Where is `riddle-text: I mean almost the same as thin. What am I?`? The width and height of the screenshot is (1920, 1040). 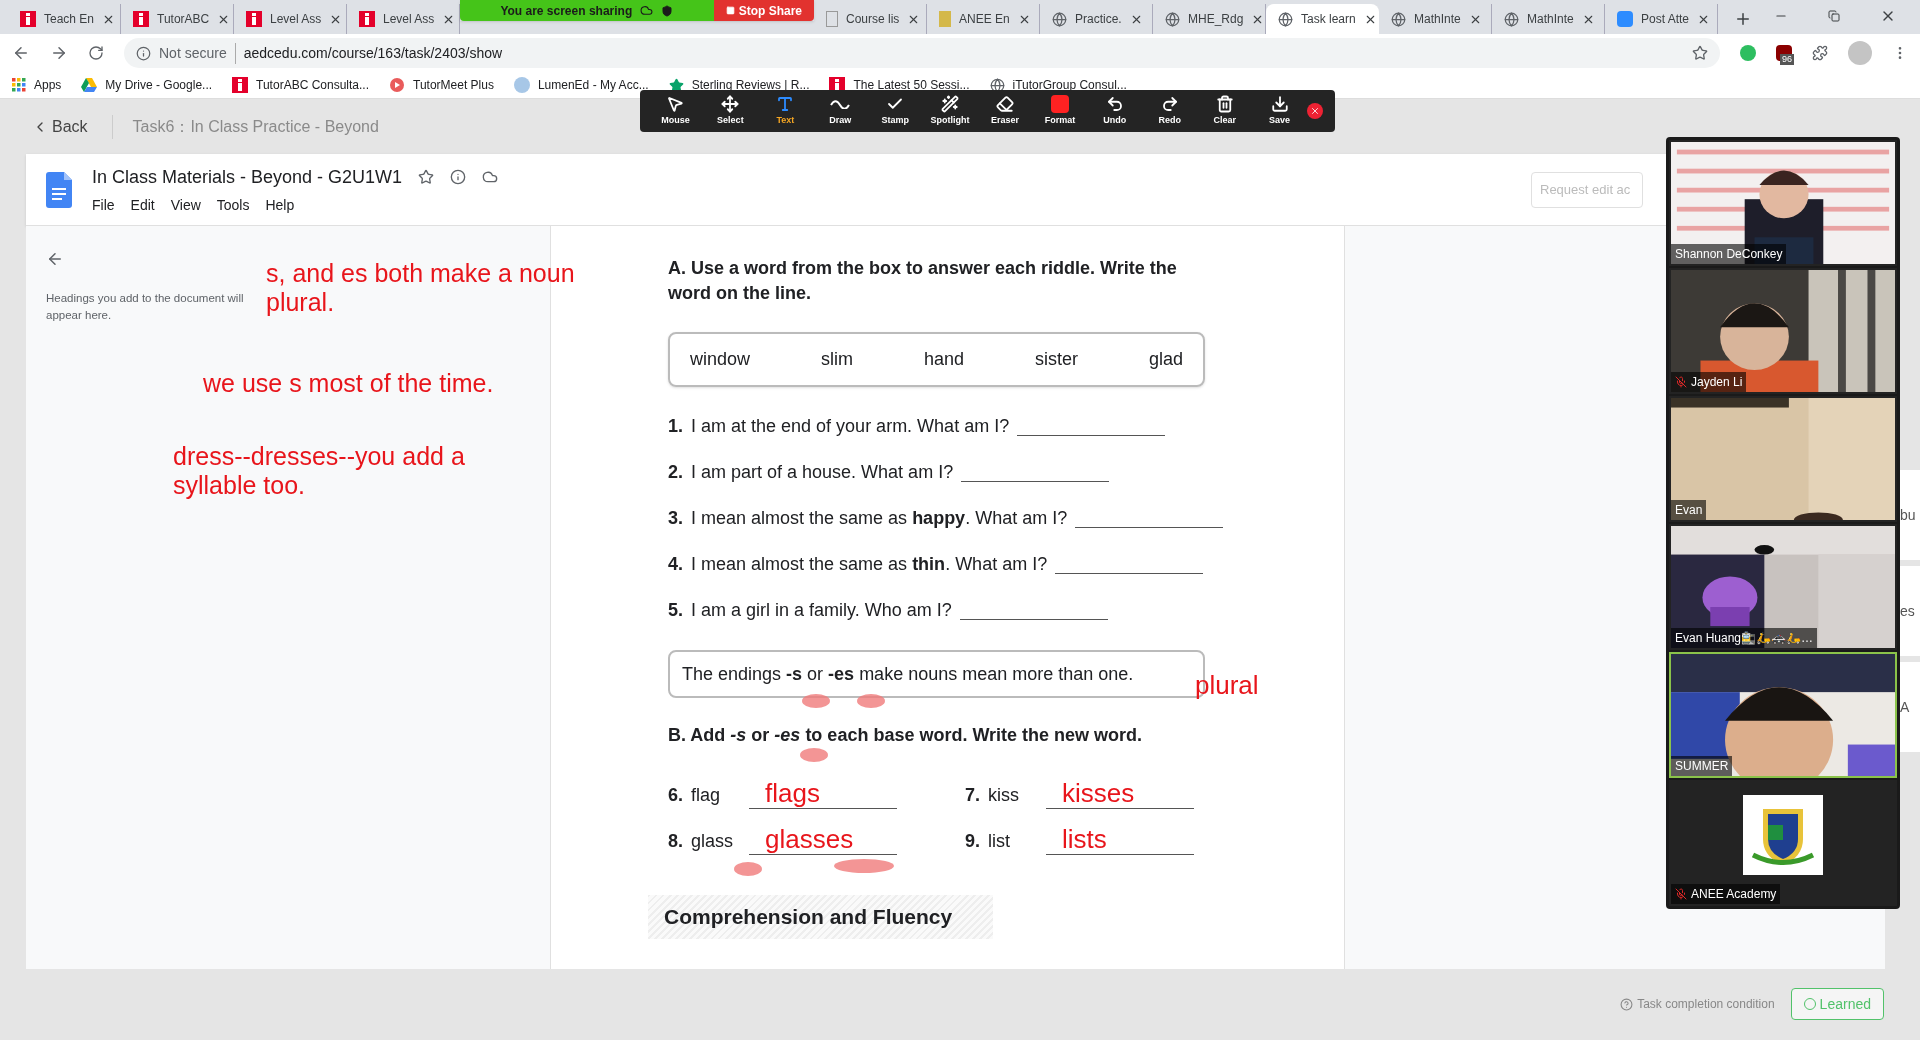
riddle-text: I mean almost the same as thin. What am I? is located at coordinates (869, 564).